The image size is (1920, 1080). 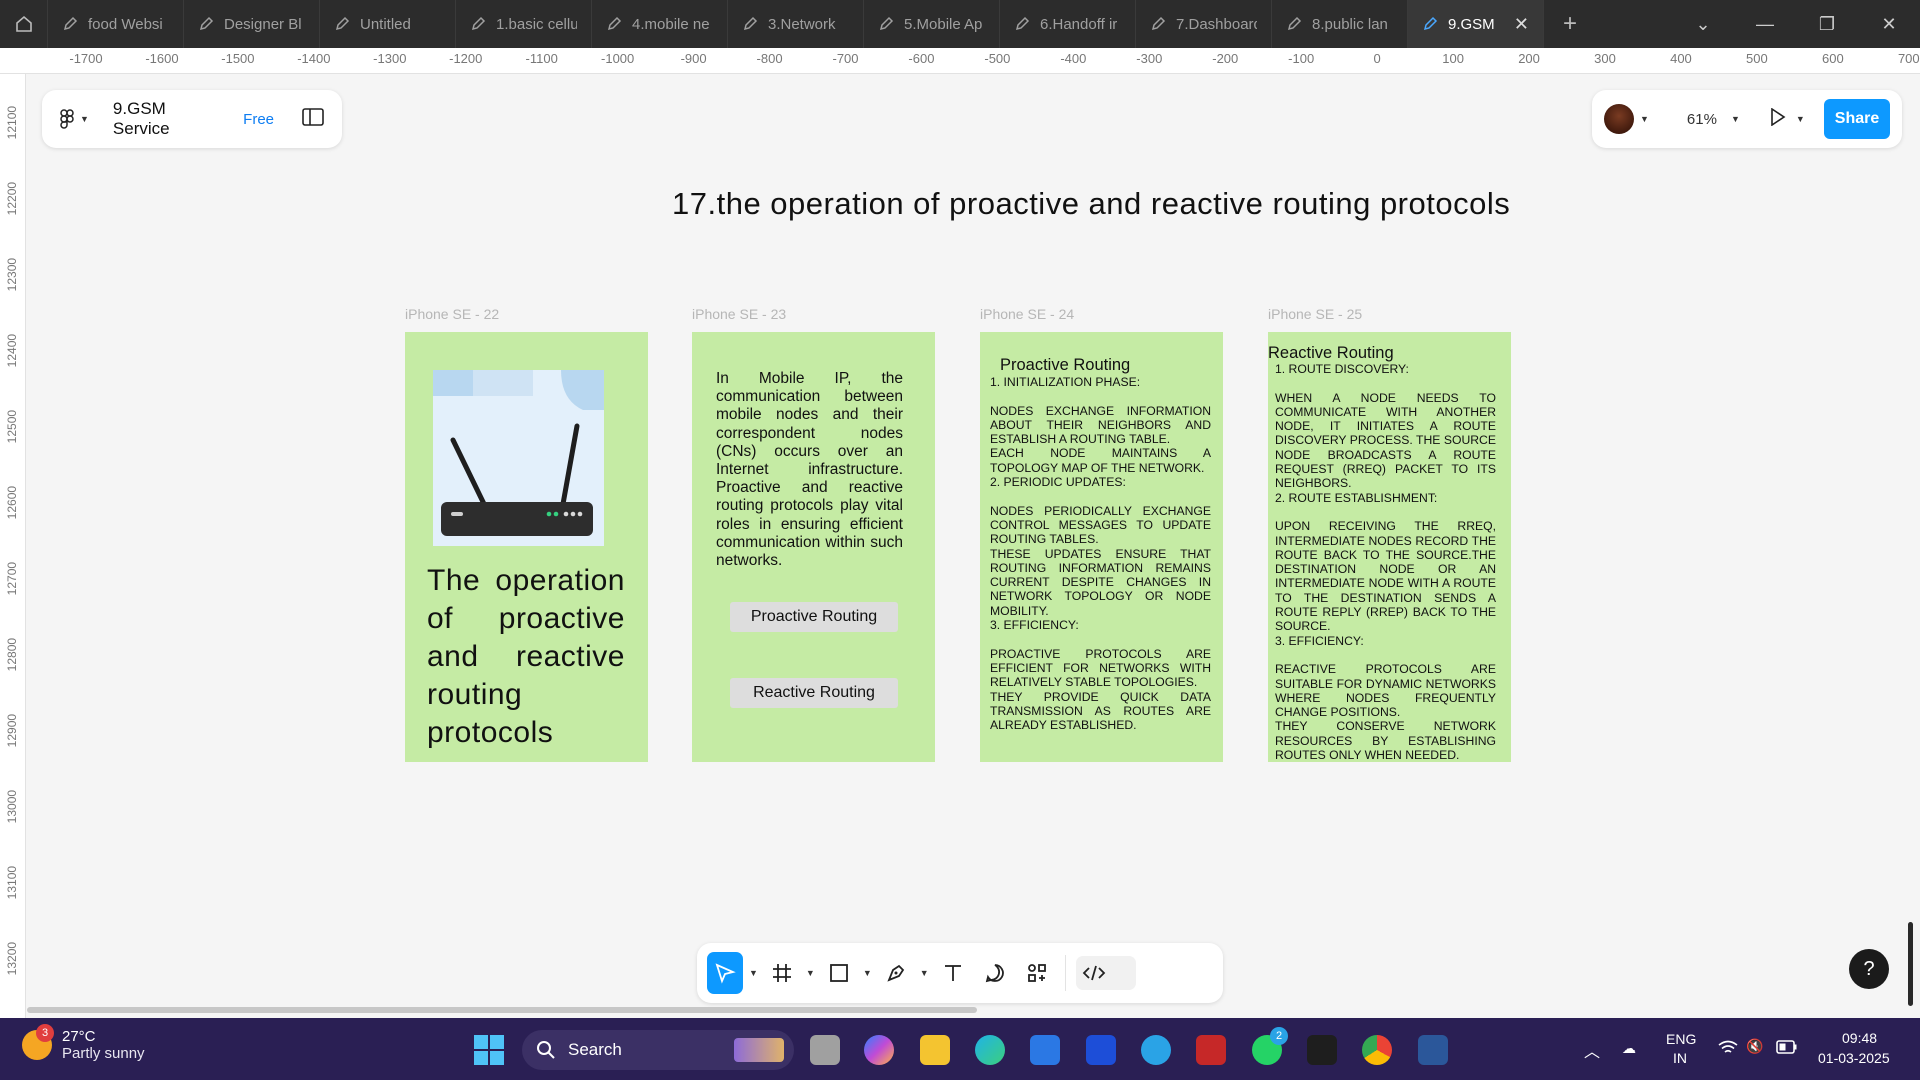 I want to click on tab-5: 3.Network, so click(x=796, y=24).